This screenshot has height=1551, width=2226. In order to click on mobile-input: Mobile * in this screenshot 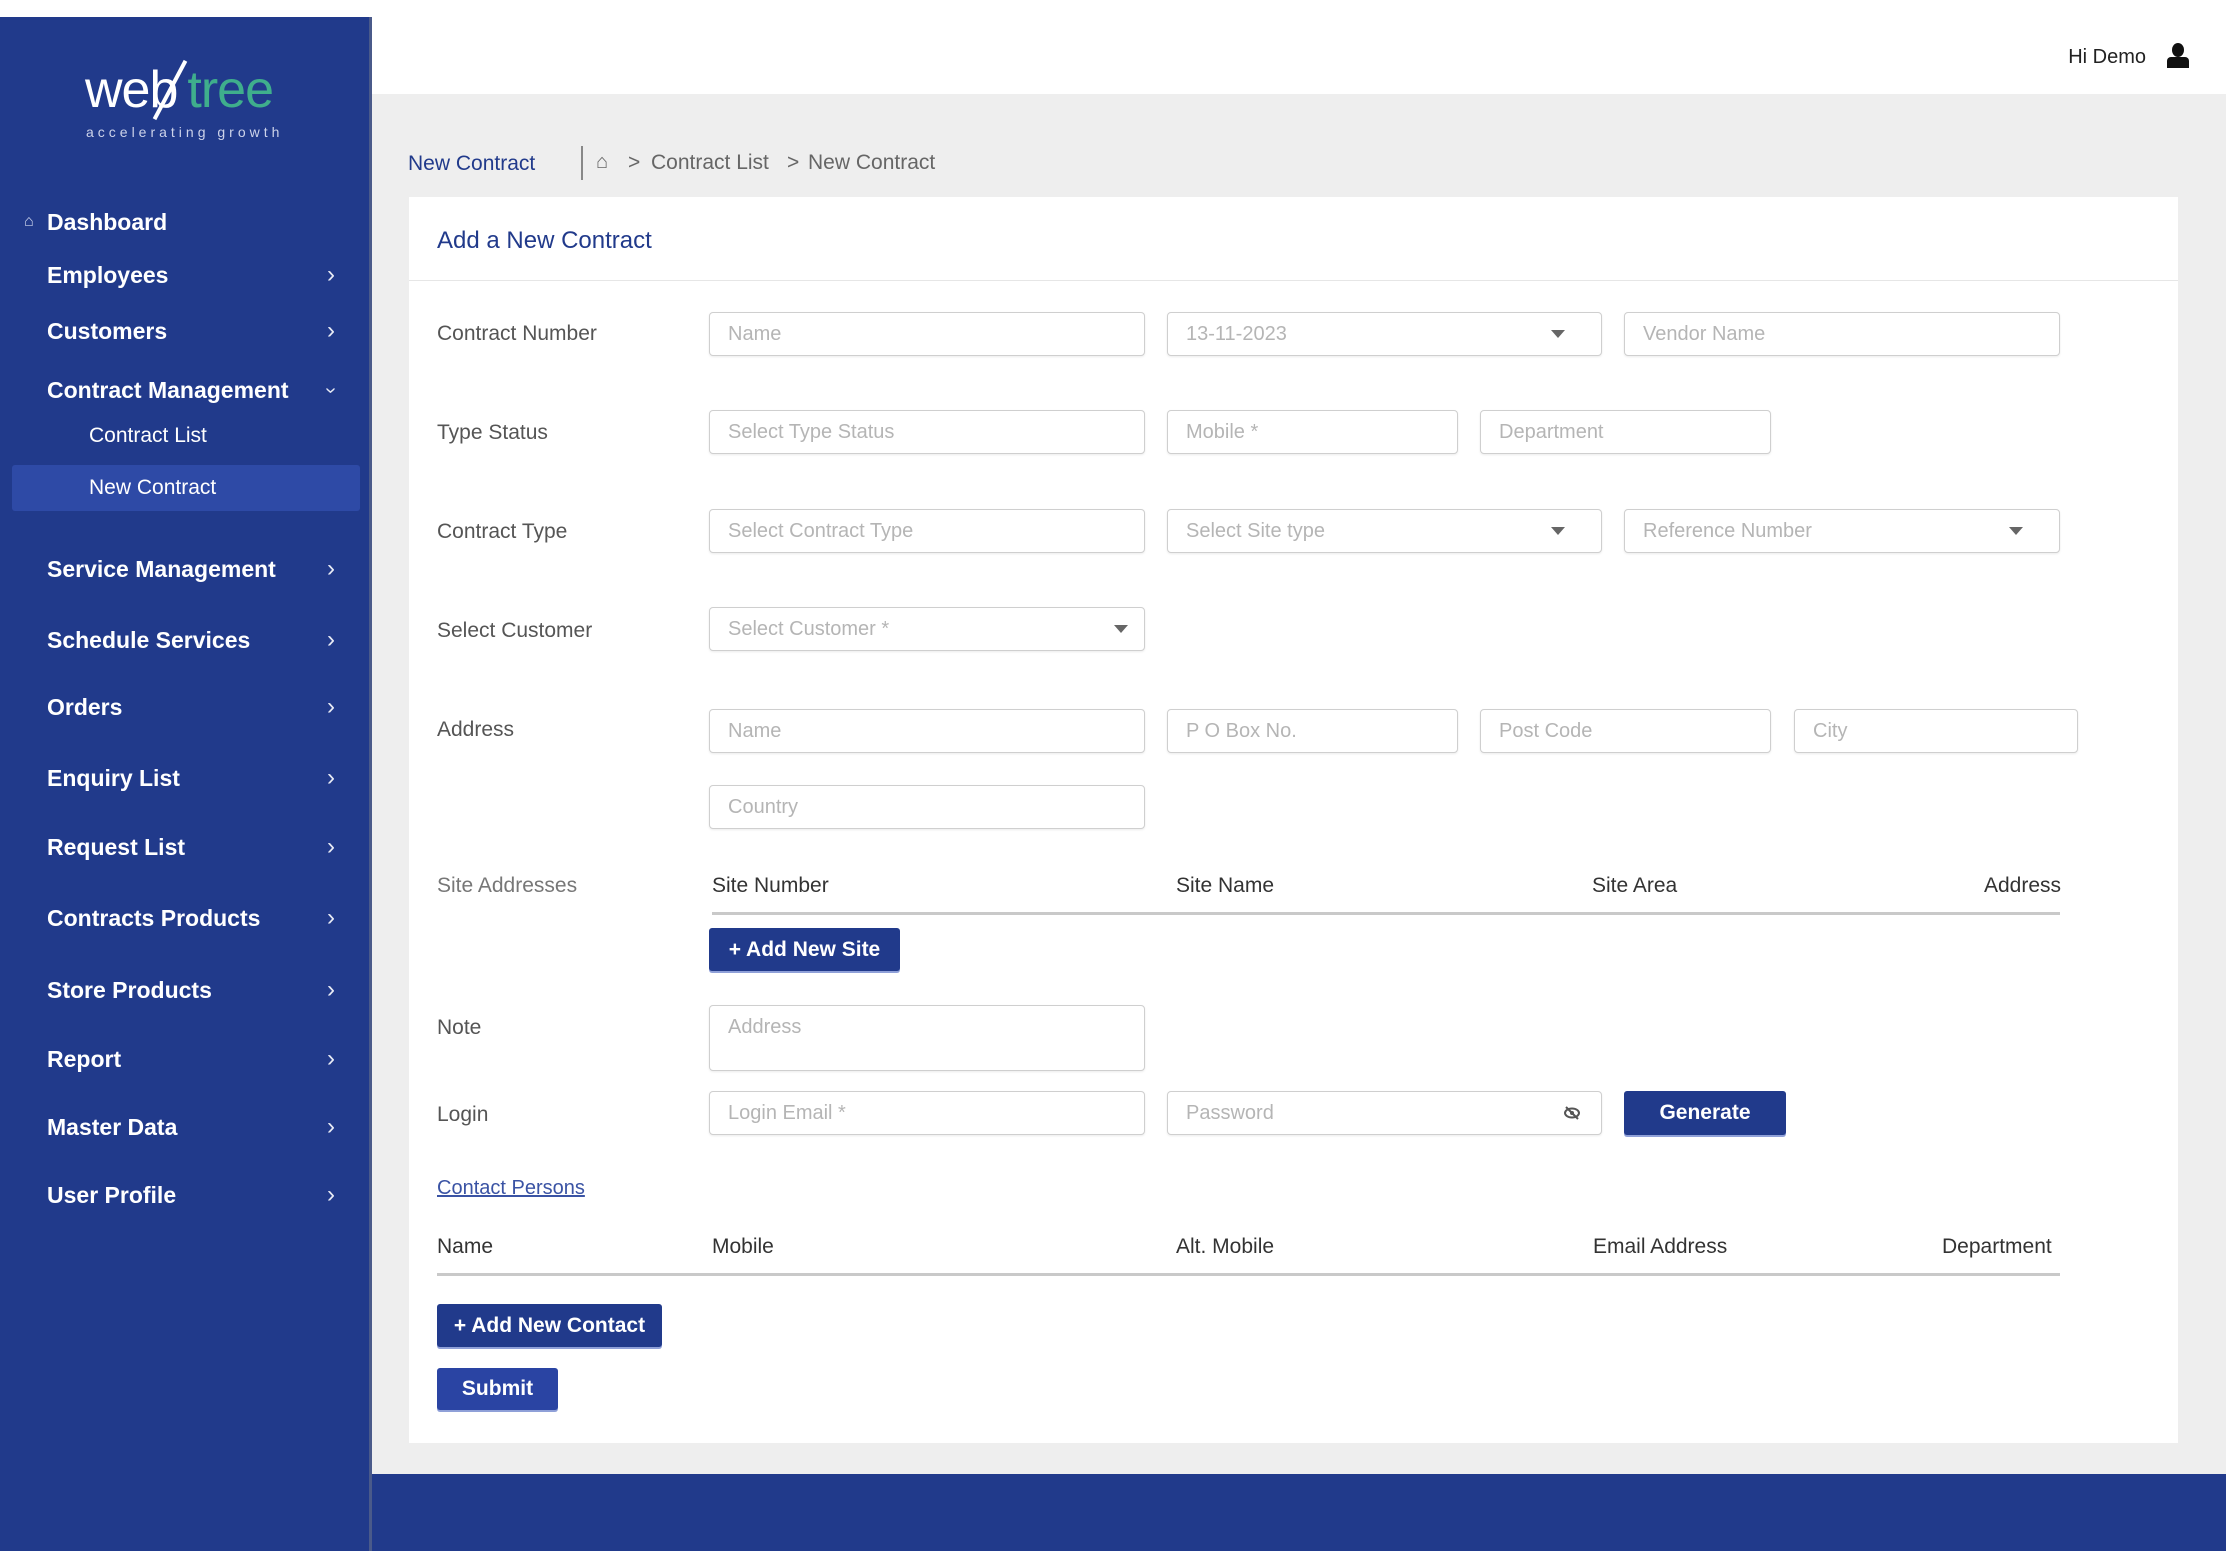, I will do `click(1312, 432)`.